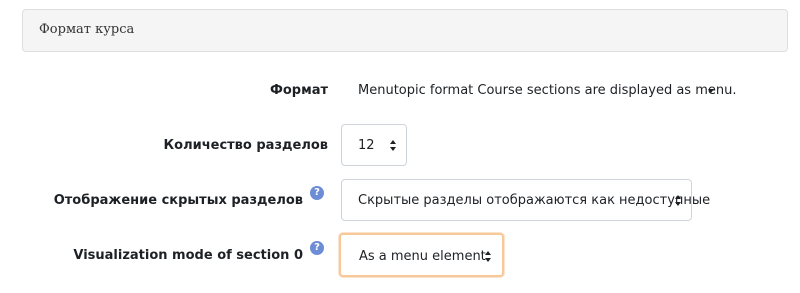 This screenshot has width=800, height=293. I want to click on hidden-sections-label: Отображение скрытых разделов, so click(178, 200).